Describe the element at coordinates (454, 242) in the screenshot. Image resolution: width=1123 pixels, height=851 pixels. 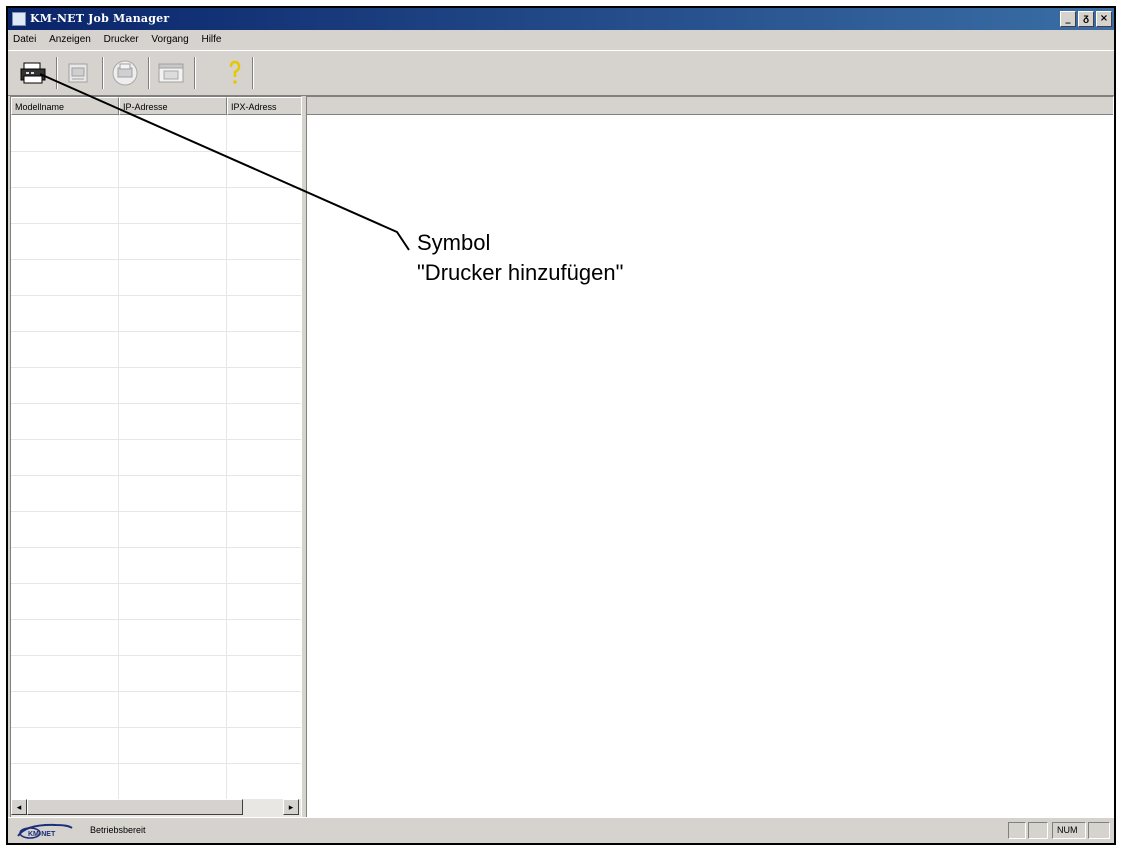
I see `callout-line-1: Symbol` at that location.